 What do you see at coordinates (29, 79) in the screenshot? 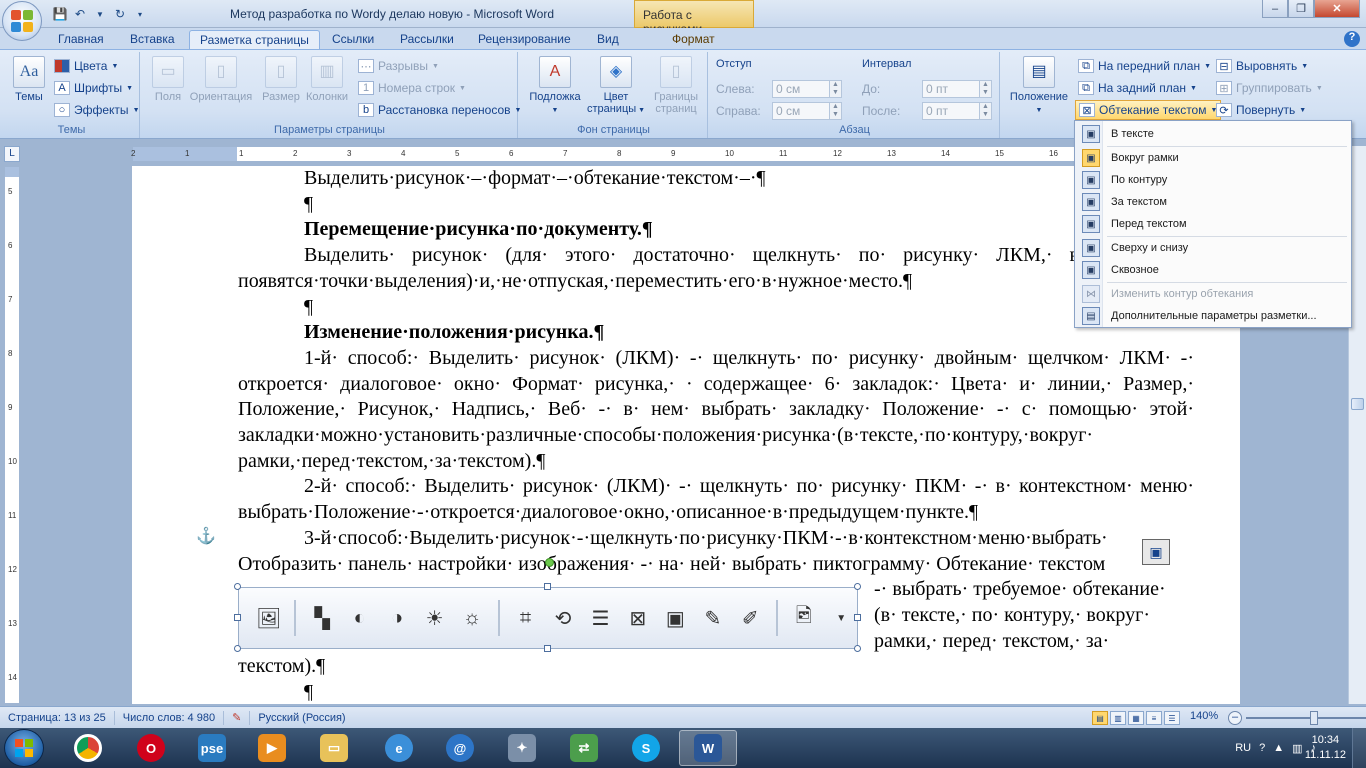
I see `themes-button: Aa Темы` at bounding box center [29, 79].